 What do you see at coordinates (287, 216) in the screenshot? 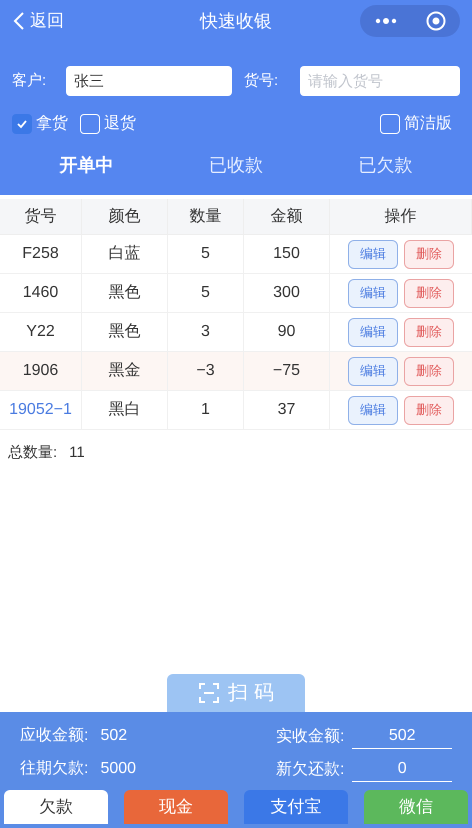
I see `column-header: 金额` at bounding box center [287, 216].